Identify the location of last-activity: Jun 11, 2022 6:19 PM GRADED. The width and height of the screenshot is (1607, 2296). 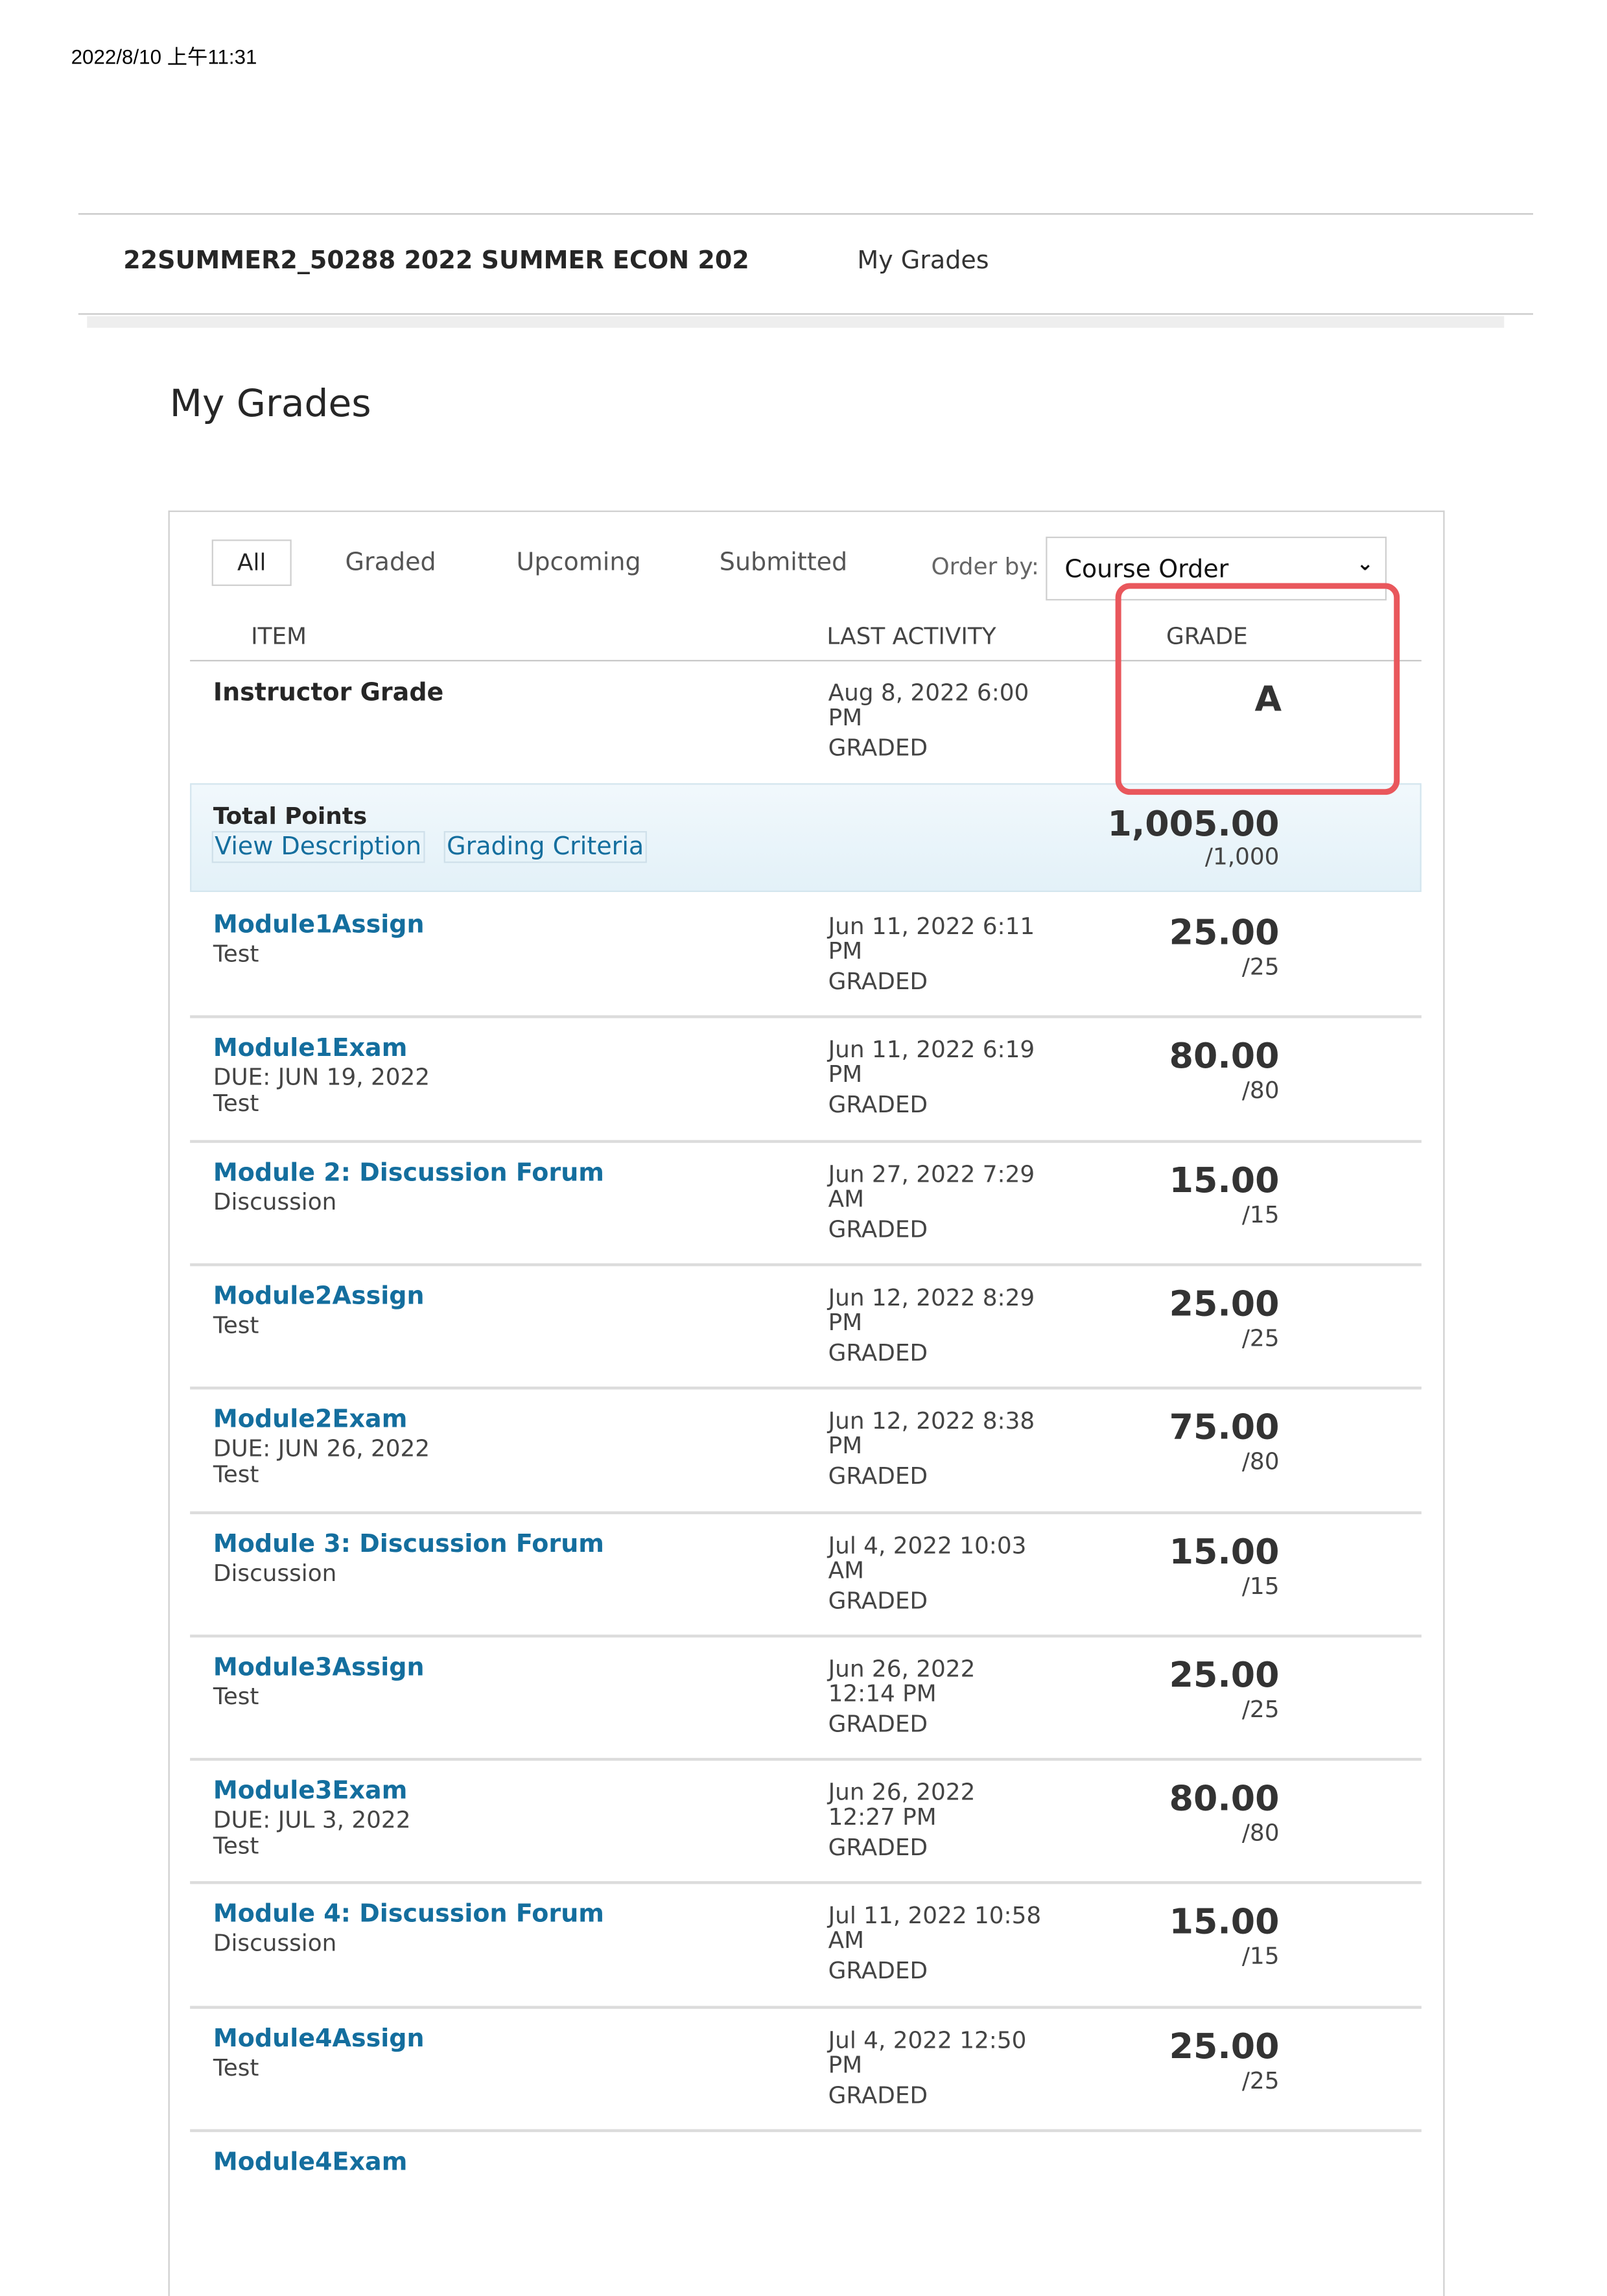
(932, 1077).